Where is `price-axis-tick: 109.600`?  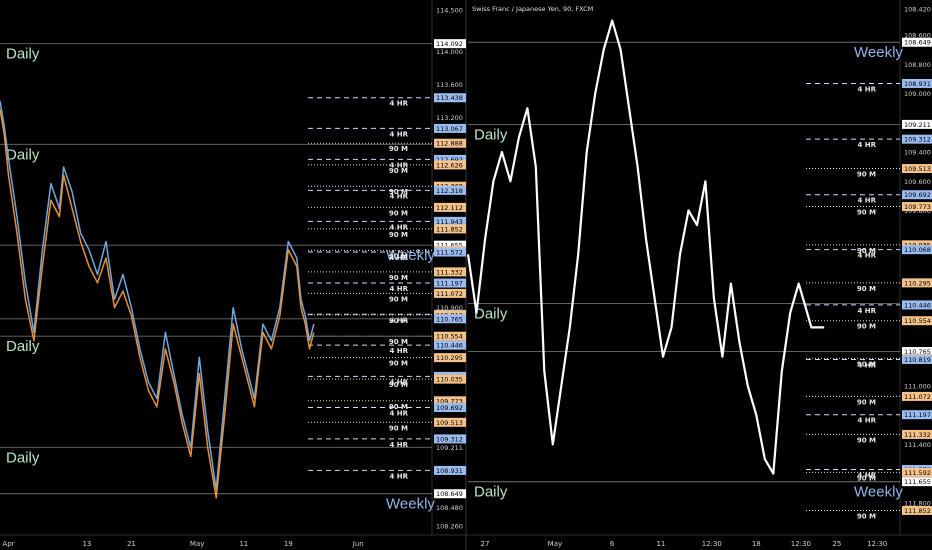 price-axis-tick: 109.600 is located at coordinates (917, 182).